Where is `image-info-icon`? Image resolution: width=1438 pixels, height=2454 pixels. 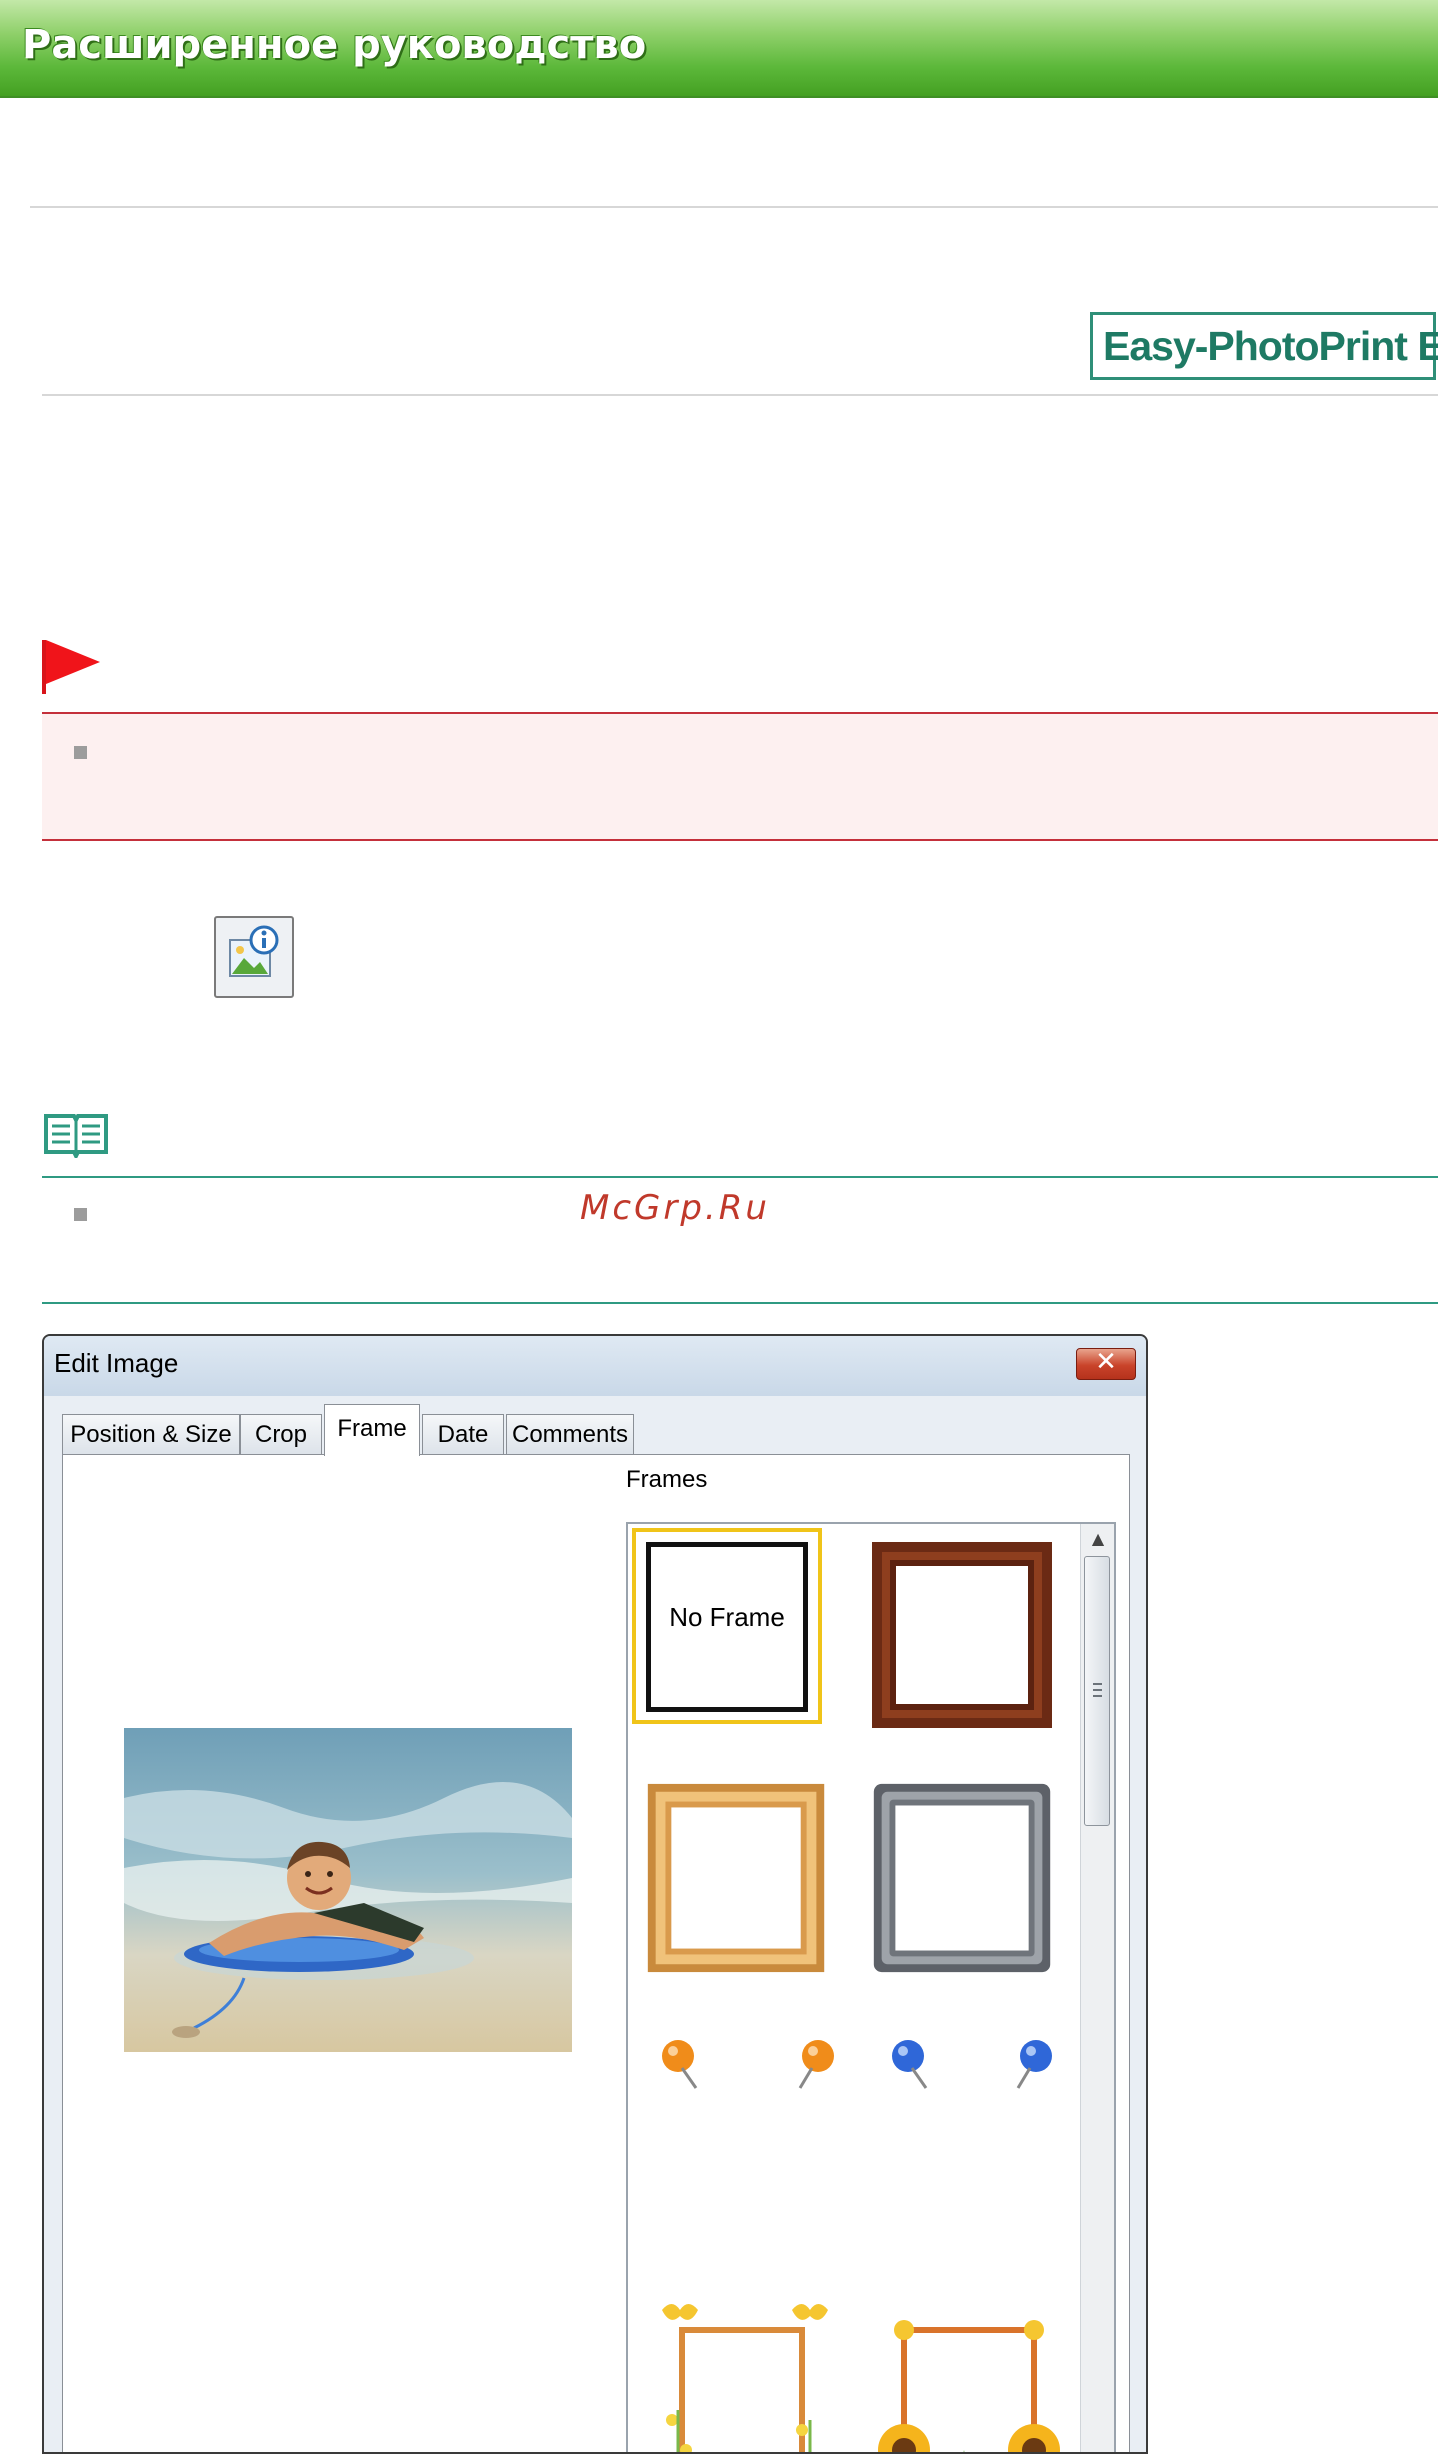 image-info-icon is located at coordinates (254, 951).